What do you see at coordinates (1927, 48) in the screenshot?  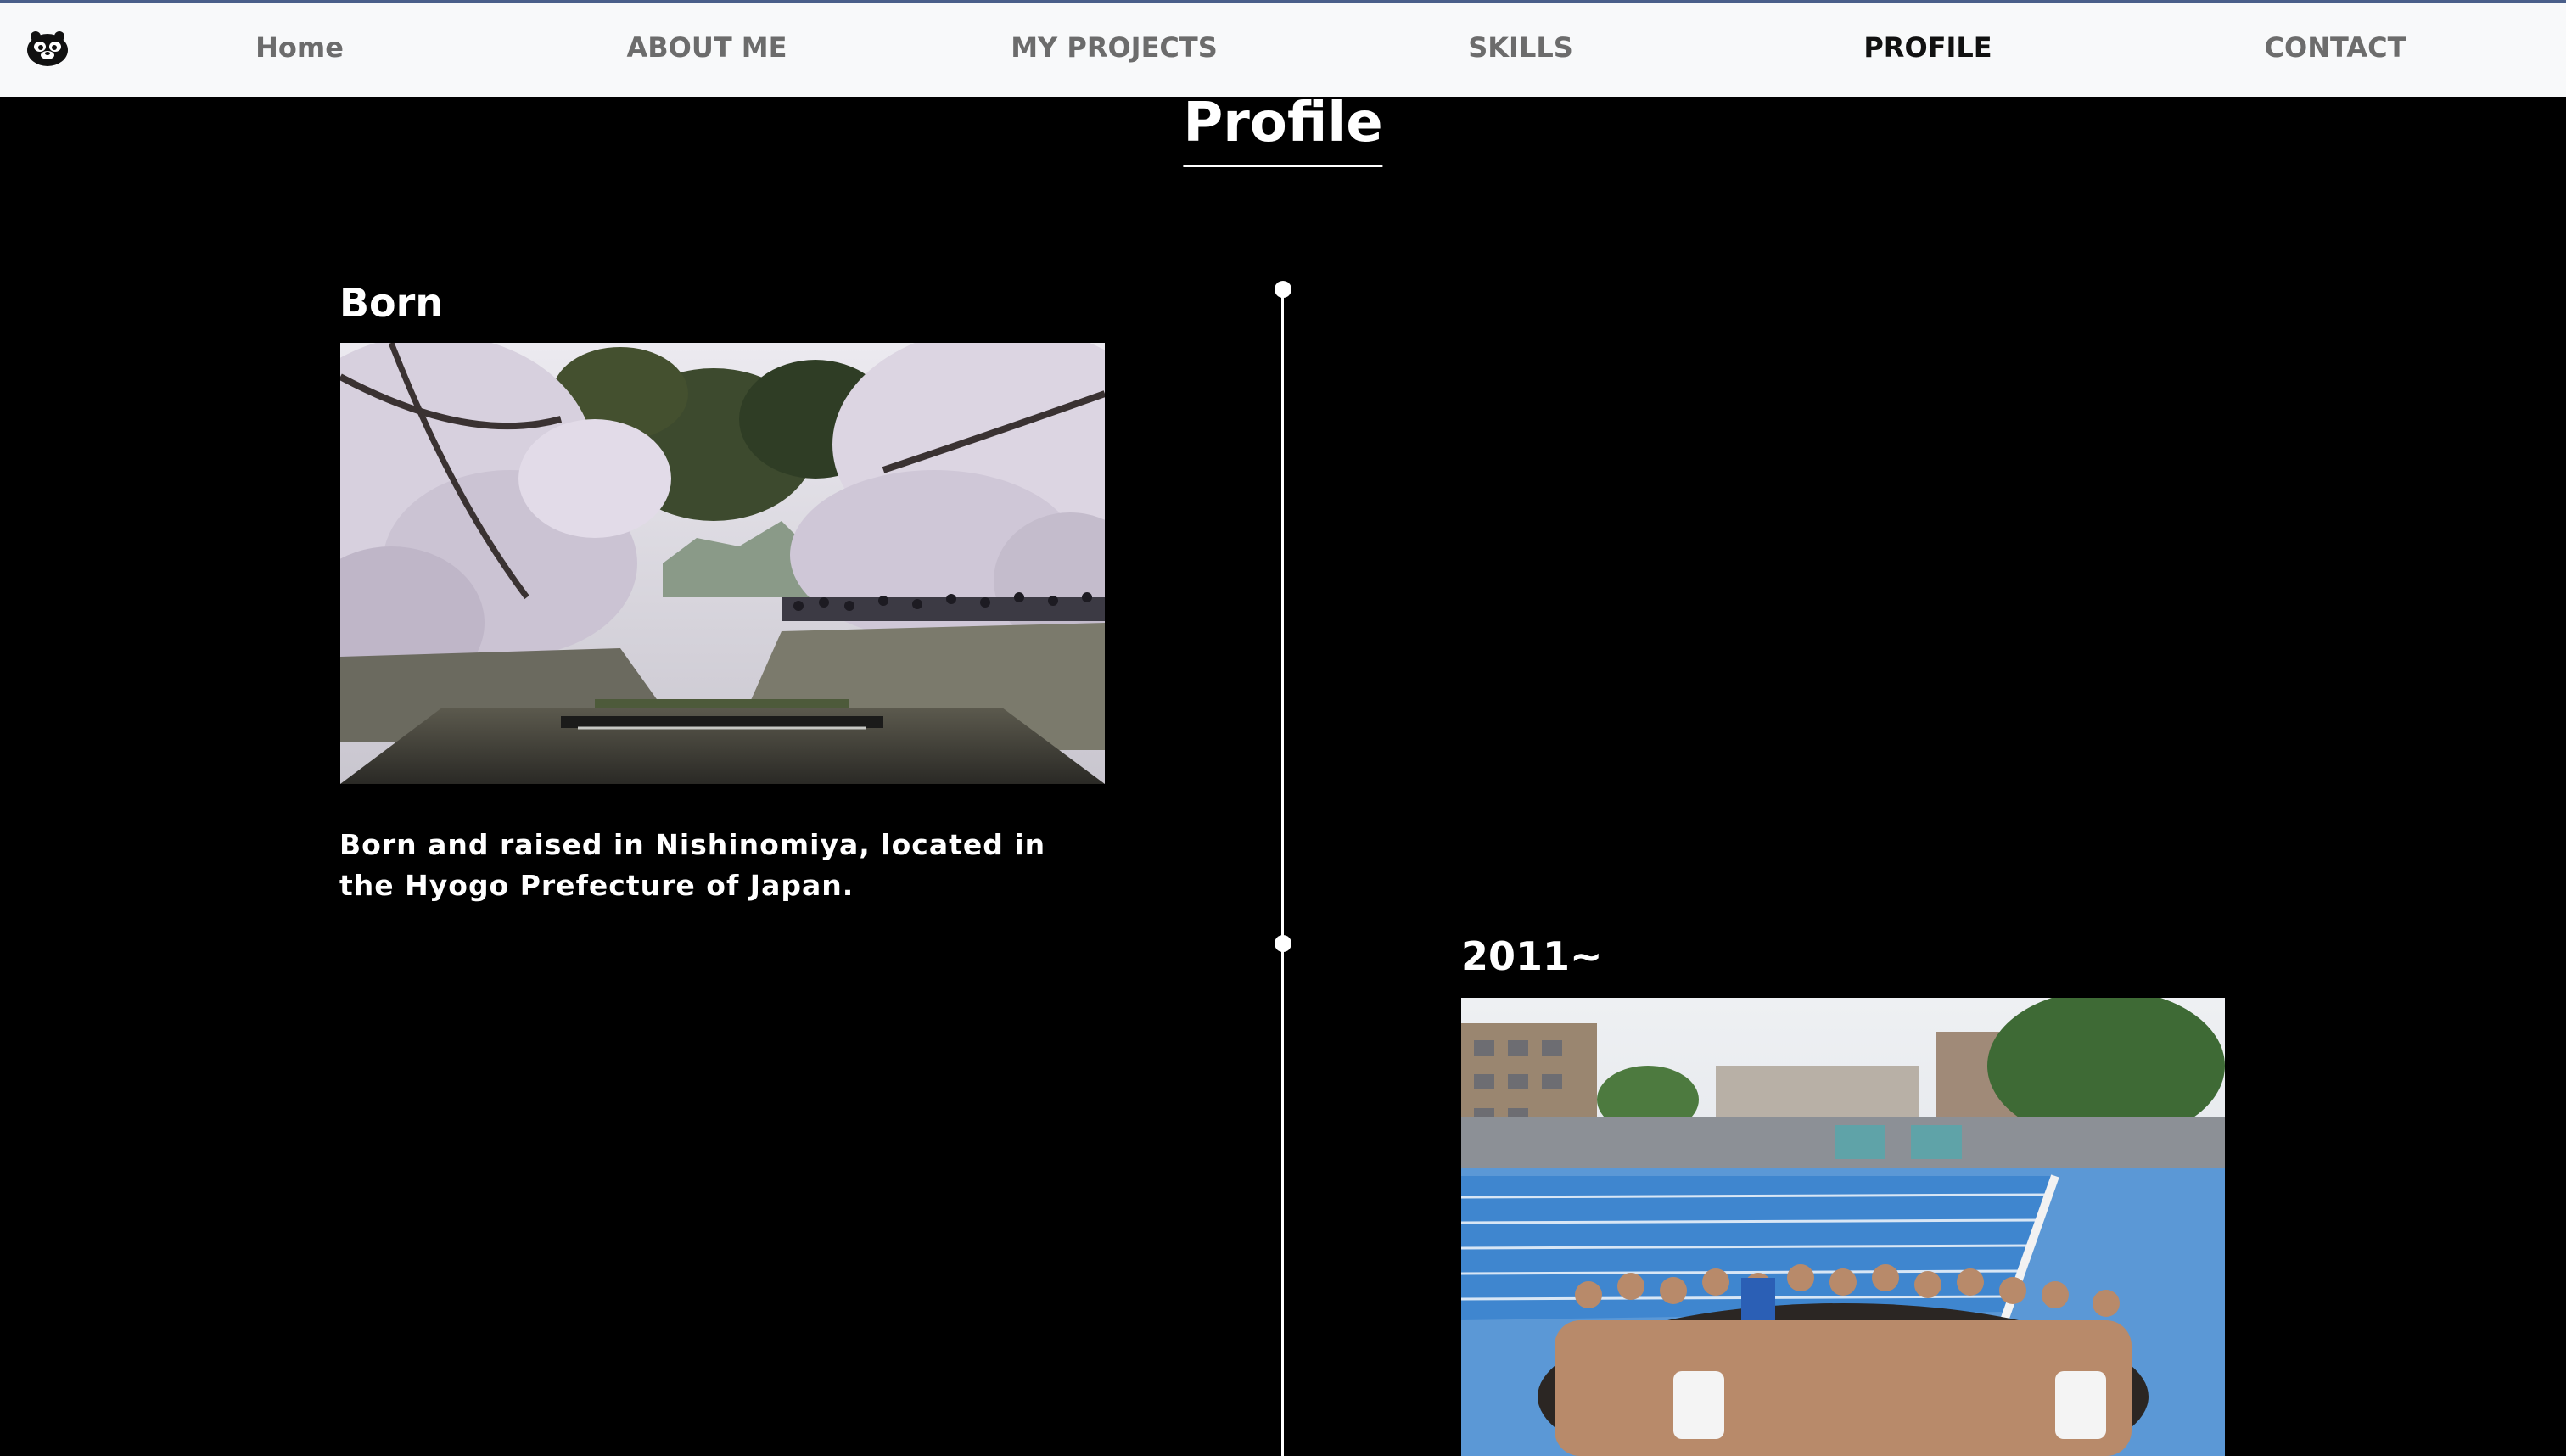 I see `nav-profile-link: PROFILE` at bounding box center [1927, 48].